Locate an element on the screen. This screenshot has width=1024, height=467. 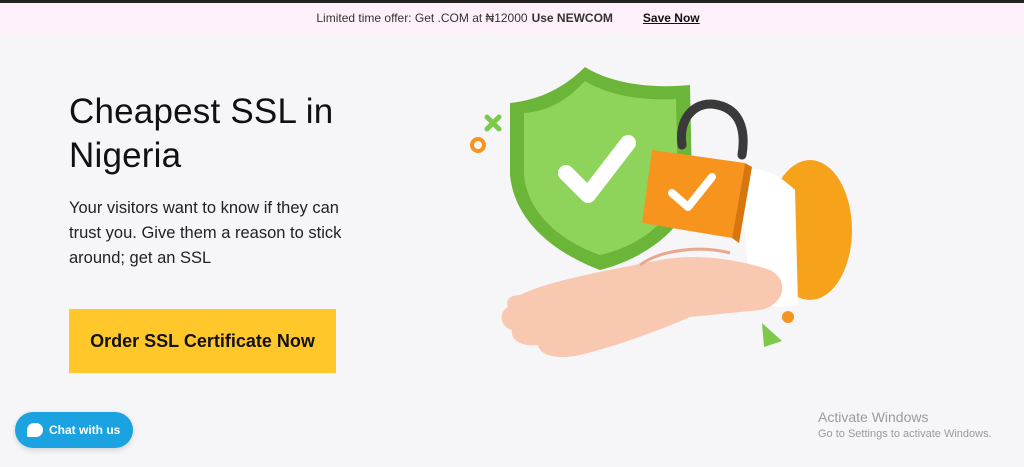
save-now-link: Save Now is located at coordinates (671, 18).